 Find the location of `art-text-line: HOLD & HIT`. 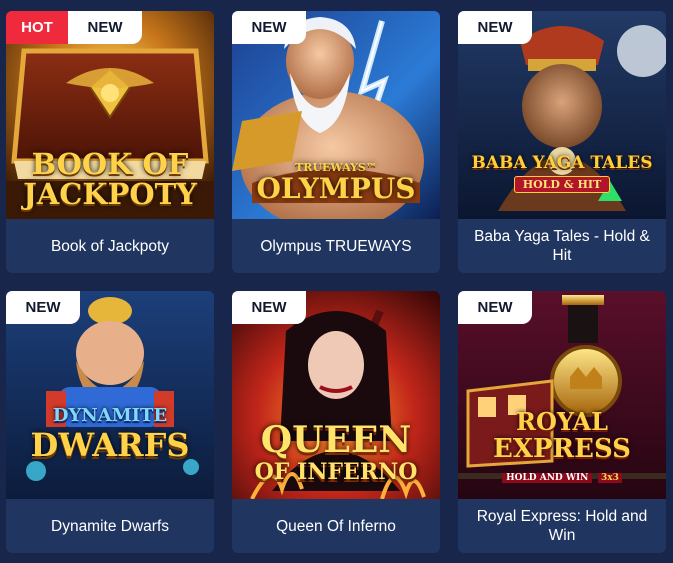

art-text-line: HOLD & HIT is located at coordinates (562, 184).